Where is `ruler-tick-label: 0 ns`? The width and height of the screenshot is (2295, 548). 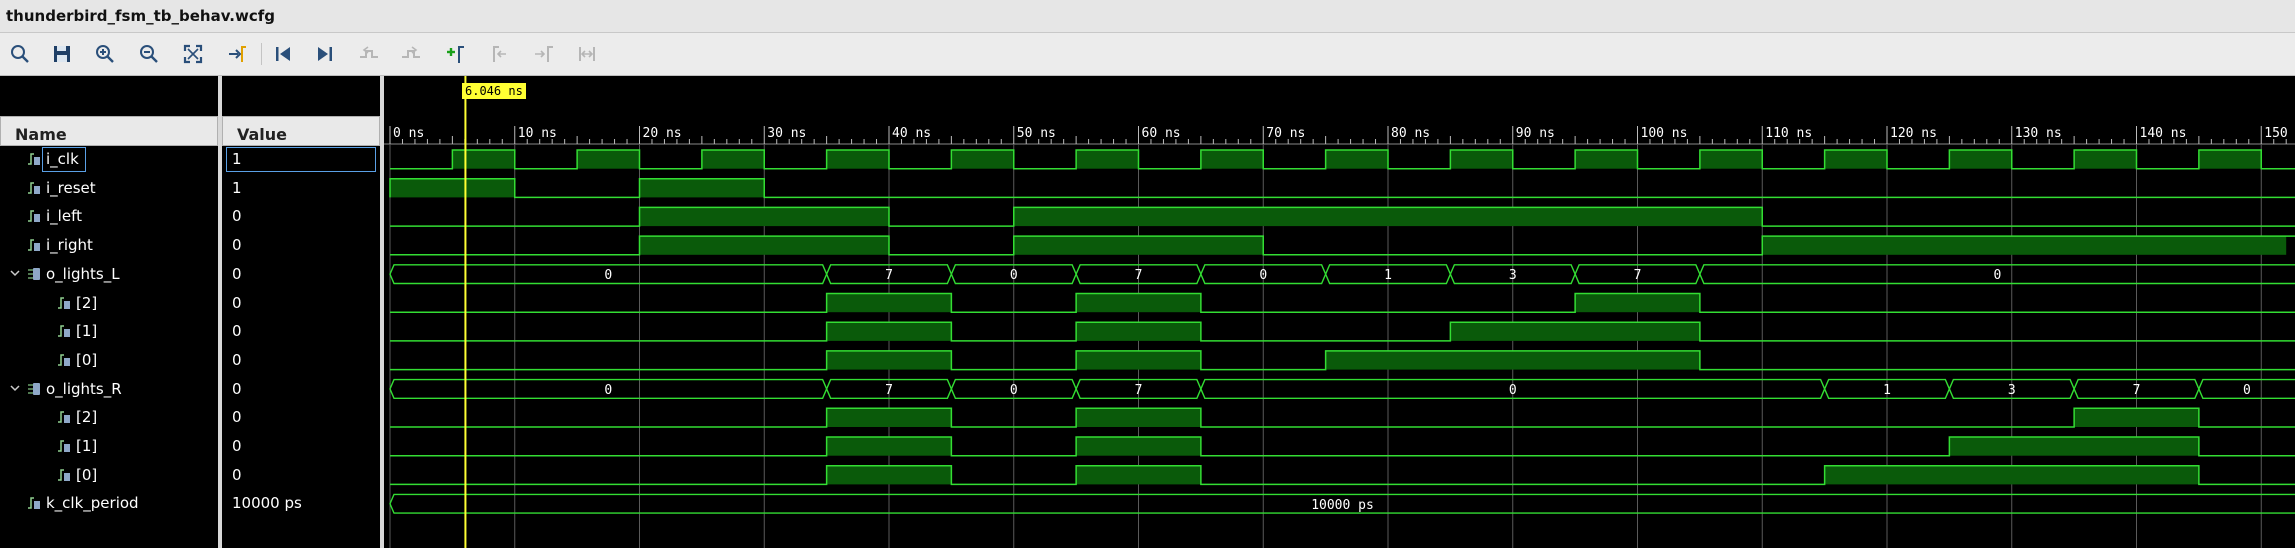
ruler-tick-label: 0 ns is located at coordinates (408, 133).